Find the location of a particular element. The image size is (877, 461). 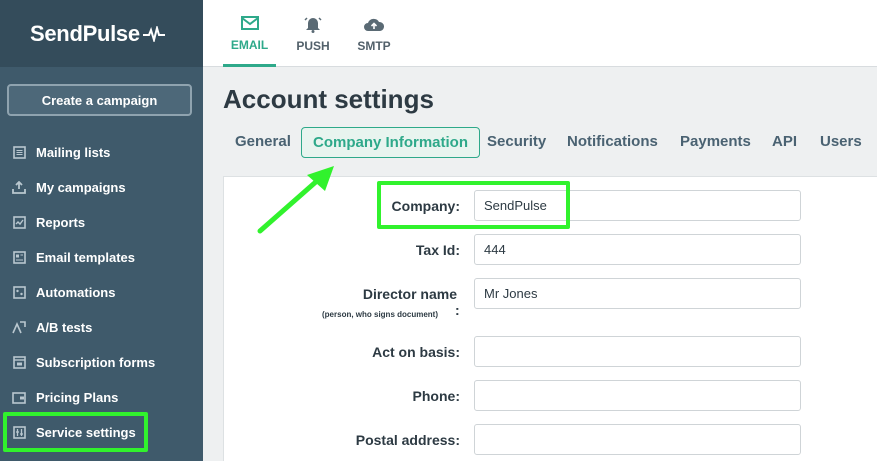

sidebar-item-label: Mailing lists is located at coordinates (73, 152).